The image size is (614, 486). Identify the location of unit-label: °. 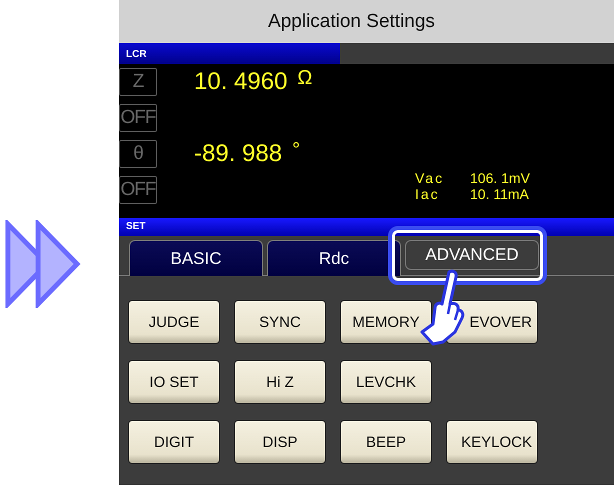
(296, 150).